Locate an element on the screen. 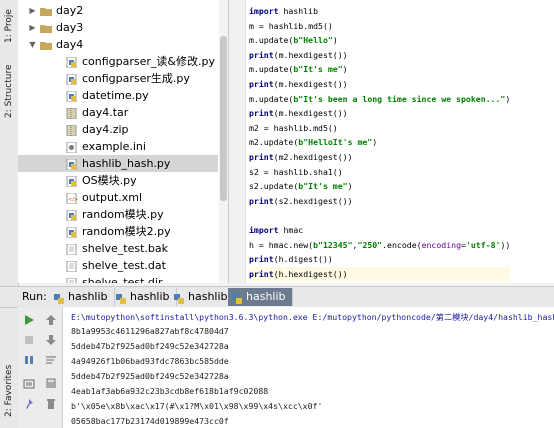 This screenshot has height=428, width=554. code-line: m2.update(b"HelloIt's me") is located at coordinates (379, 142).